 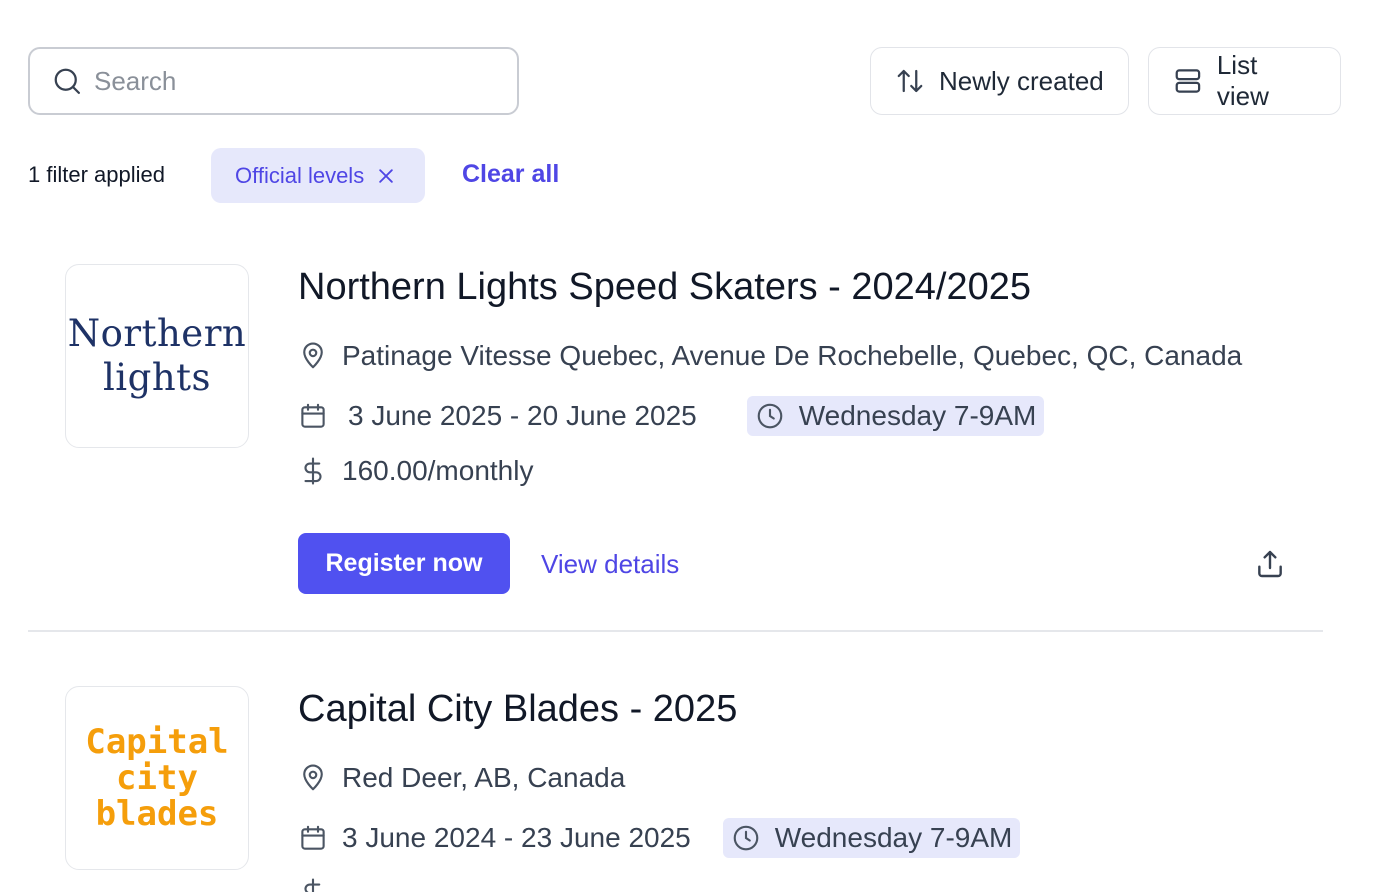 I want to click on clear-all-link: Clear all, so click(x=510, y=174).